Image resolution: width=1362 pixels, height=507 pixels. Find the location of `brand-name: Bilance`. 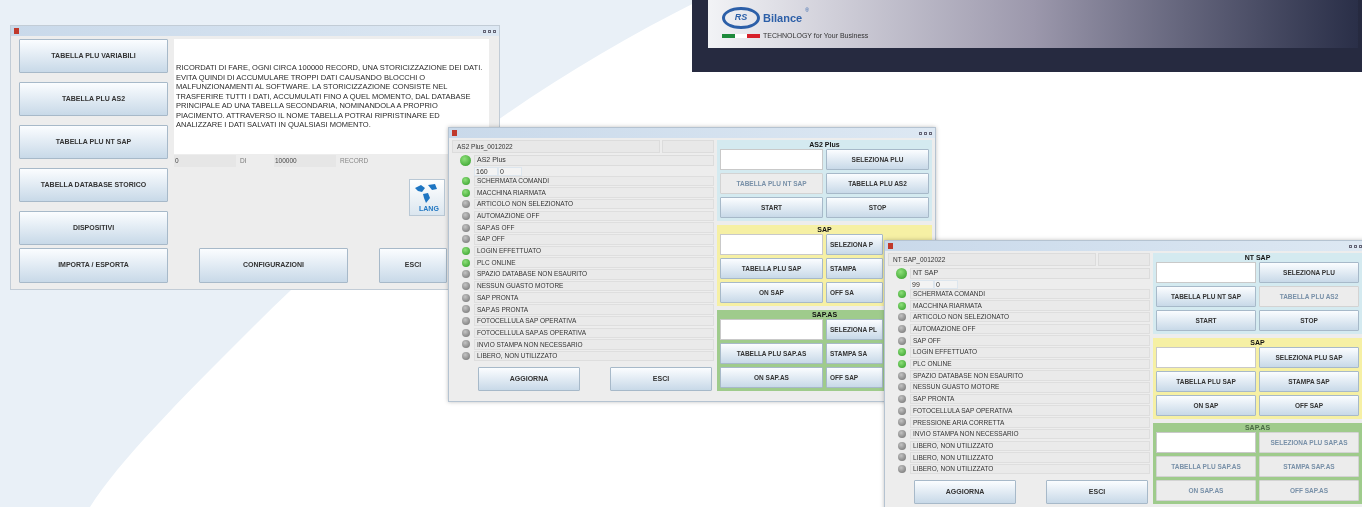

brand-name: Bilance is located at coordinates (783, 18).